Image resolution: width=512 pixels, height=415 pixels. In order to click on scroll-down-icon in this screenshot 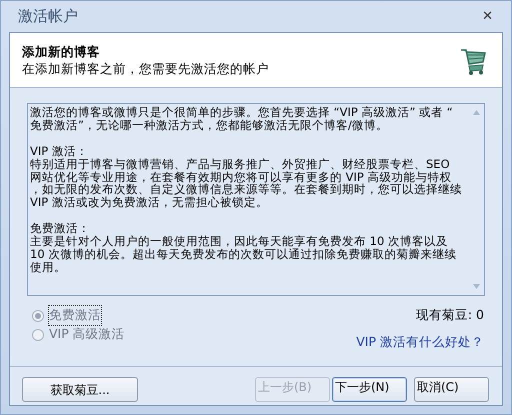, I will do `click(476, 286)`.